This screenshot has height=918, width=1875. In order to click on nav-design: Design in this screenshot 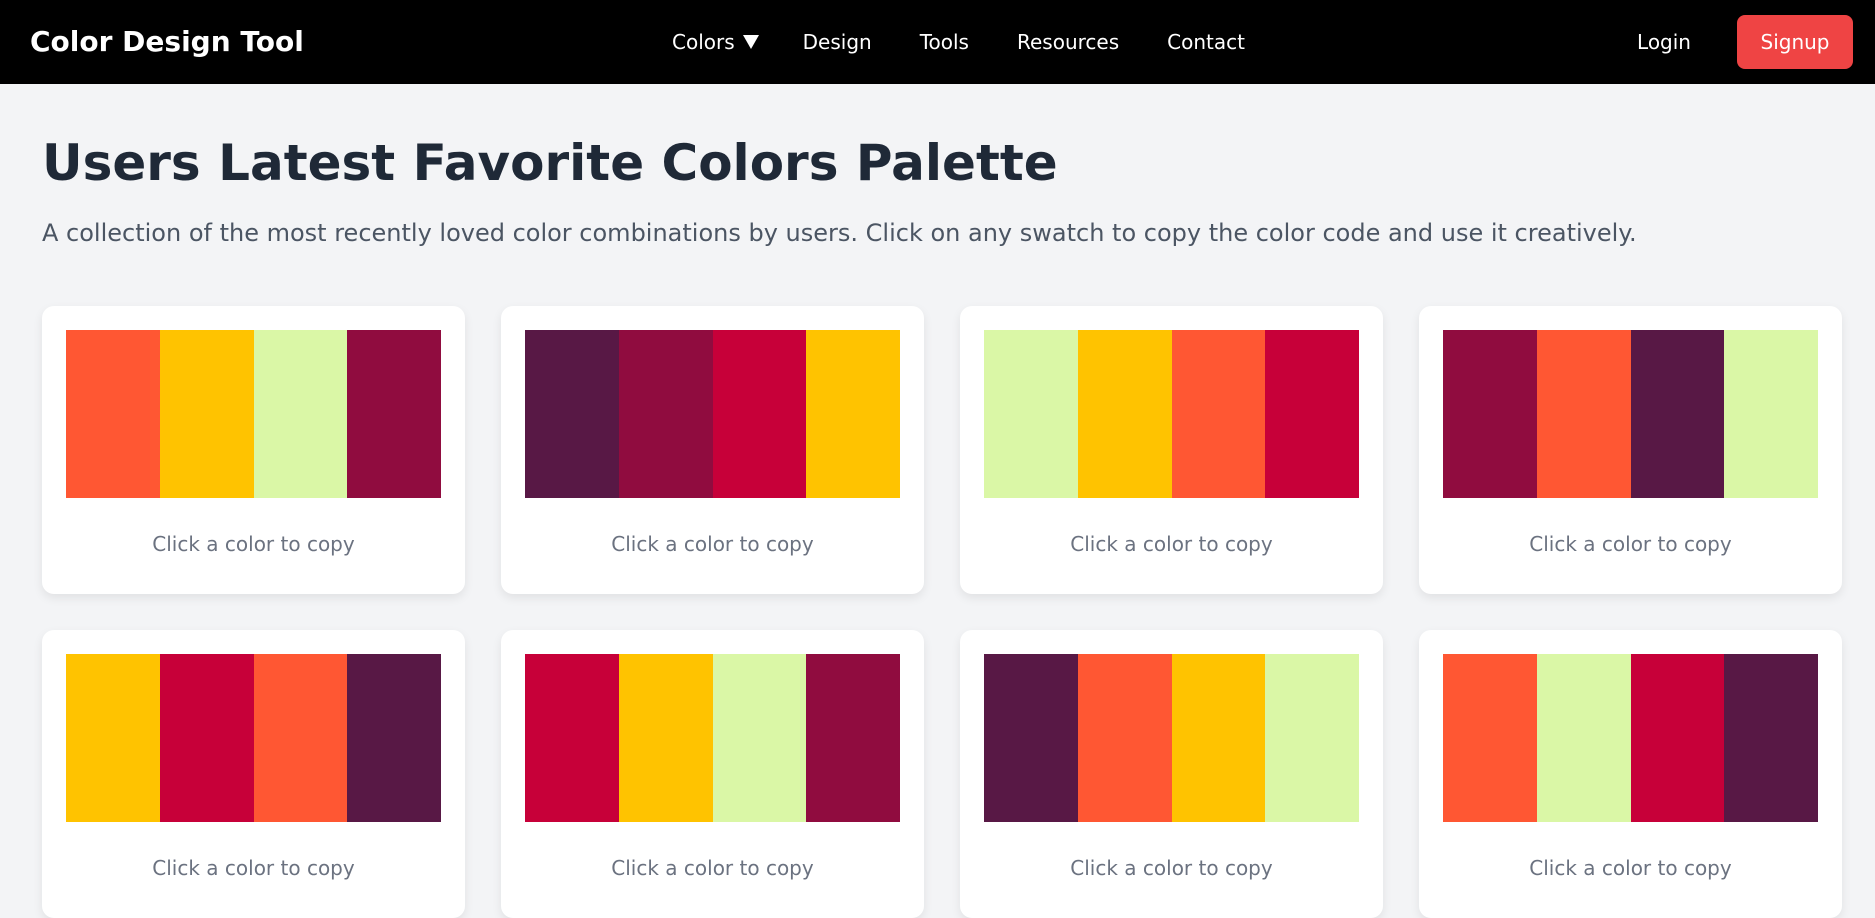, I will do `click(837, 42)`.